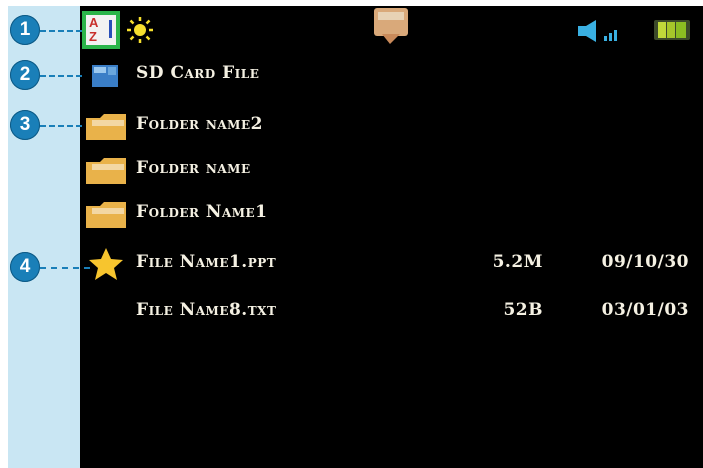 This screenshot has width=703, height=468. I want to click on list-item-folder: Folder Name1, so click(391, 214).